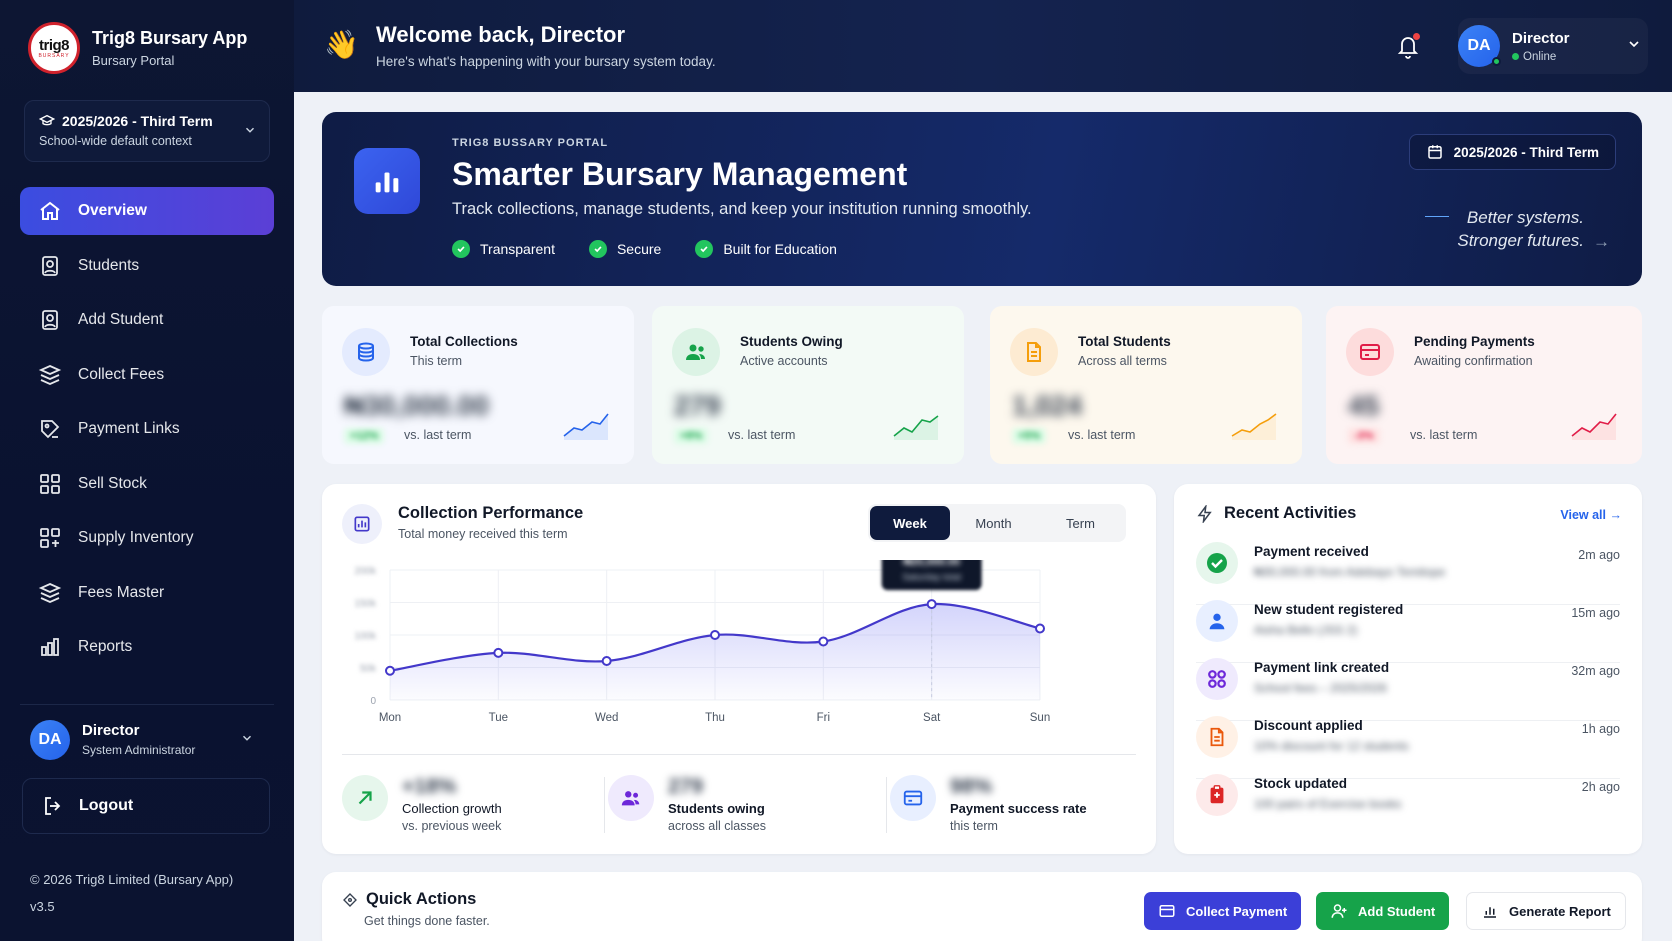 This screenshot has height=941, width=1672. I want to click on activity-title: Stock updated, so click(1301, 783).